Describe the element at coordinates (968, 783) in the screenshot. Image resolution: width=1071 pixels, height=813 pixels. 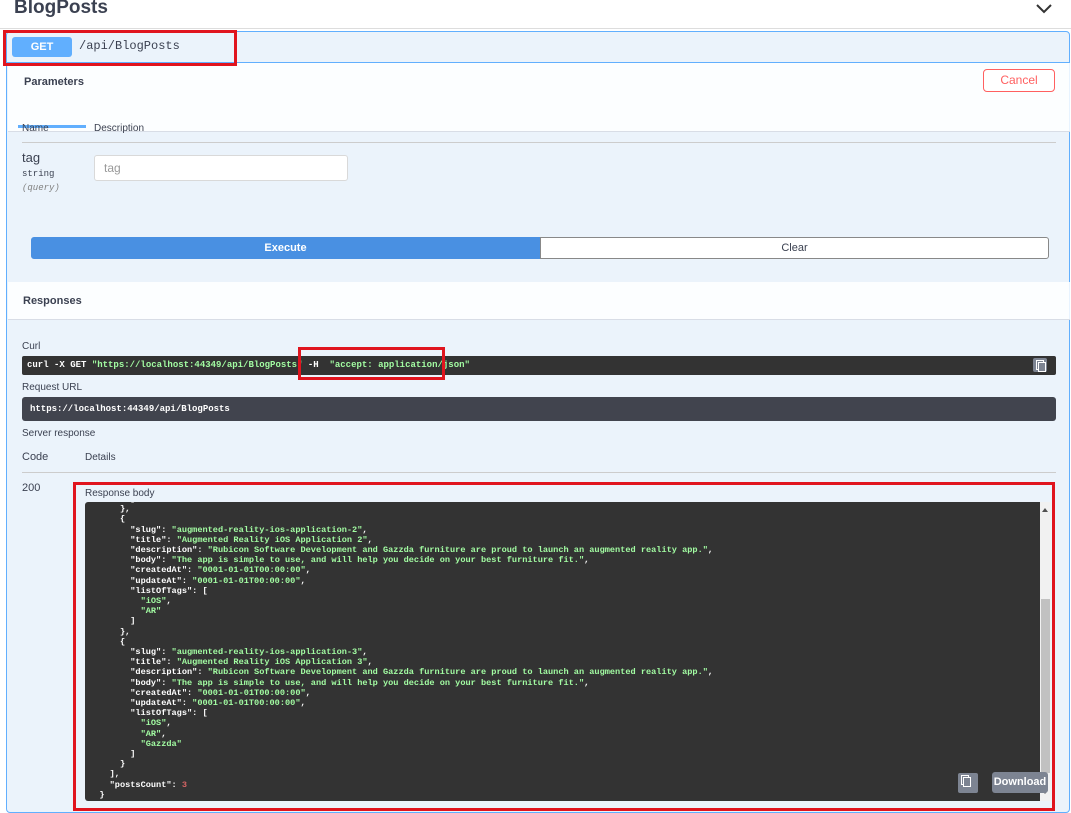
I see `copy-response-icon` at that location.